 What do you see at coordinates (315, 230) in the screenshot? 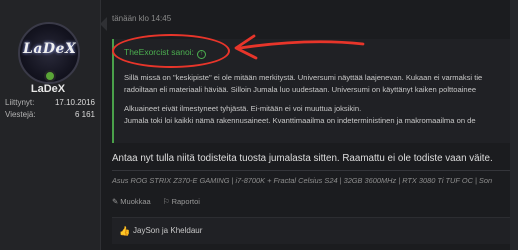
I see `reactions-bar: 👍 JaySon ja Kheldaur` at bounding box center [315, 230].